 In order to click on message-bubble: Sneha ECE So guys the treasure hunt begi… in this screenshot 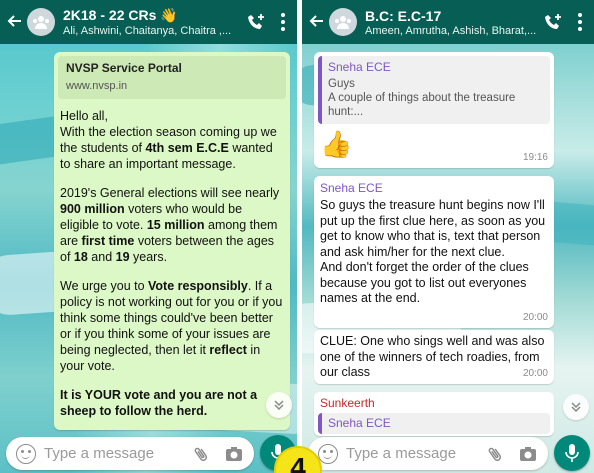, I will do `click(434, 252)`.